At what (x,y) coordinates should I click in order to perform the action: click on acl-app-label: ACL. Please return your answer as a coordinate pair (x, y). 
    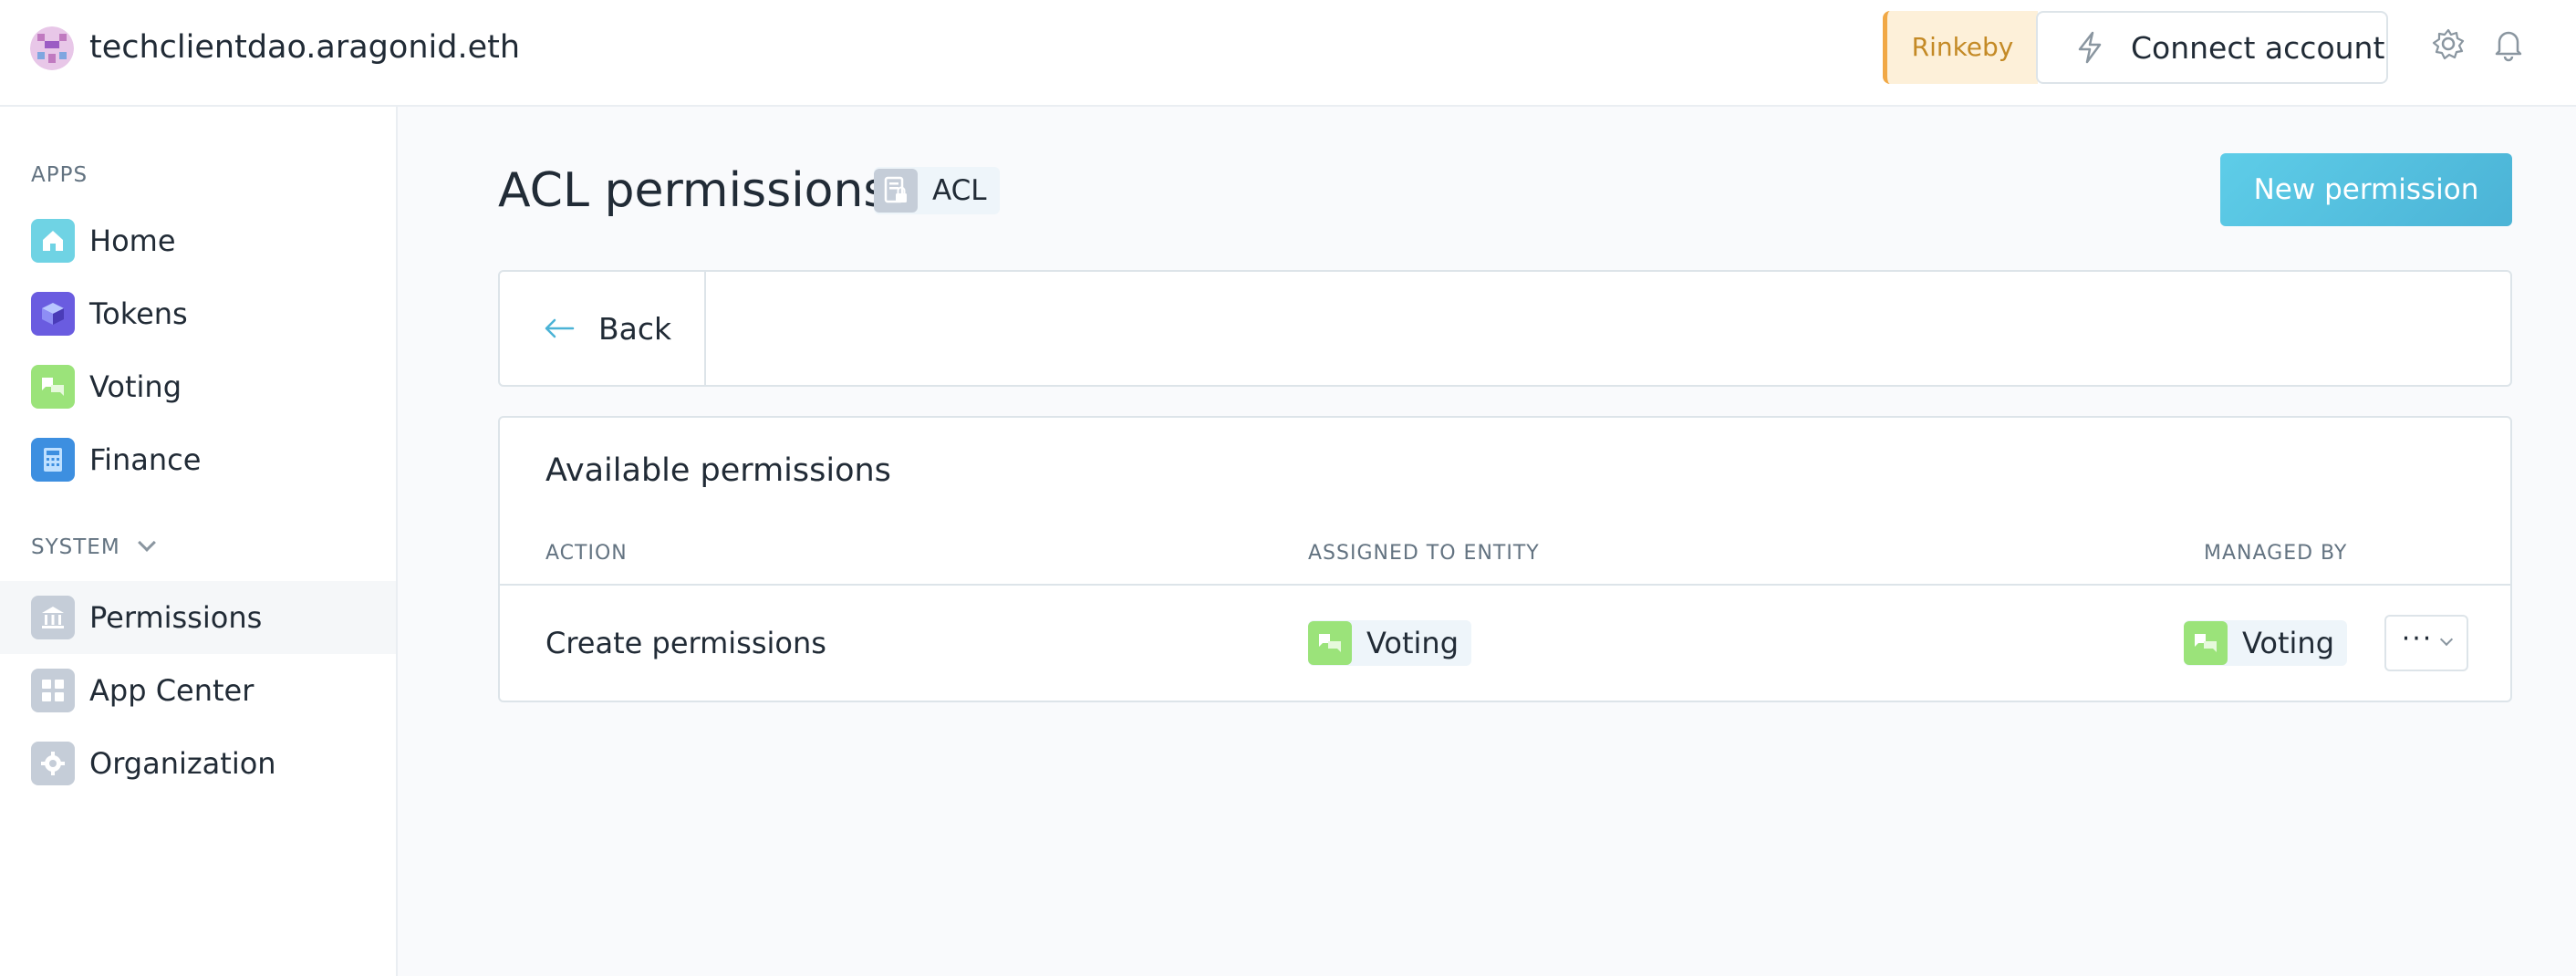
    Looking at the image, I should click on (960, 190).